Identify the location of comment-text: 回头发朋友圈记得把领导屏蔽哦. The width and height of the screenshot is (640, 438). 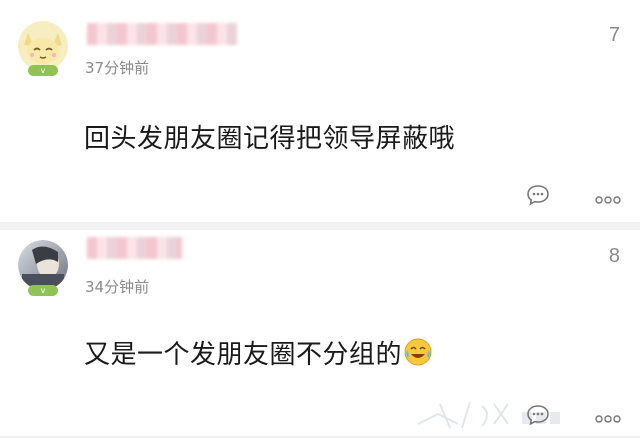
(270, 139).